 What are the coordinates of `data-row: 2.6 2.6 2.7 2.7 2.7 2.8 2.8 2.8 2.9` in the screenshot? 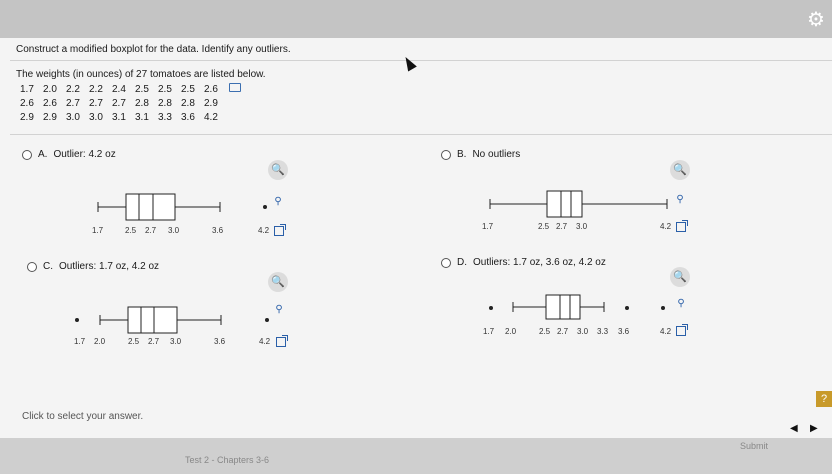 It's located at (130, 104).